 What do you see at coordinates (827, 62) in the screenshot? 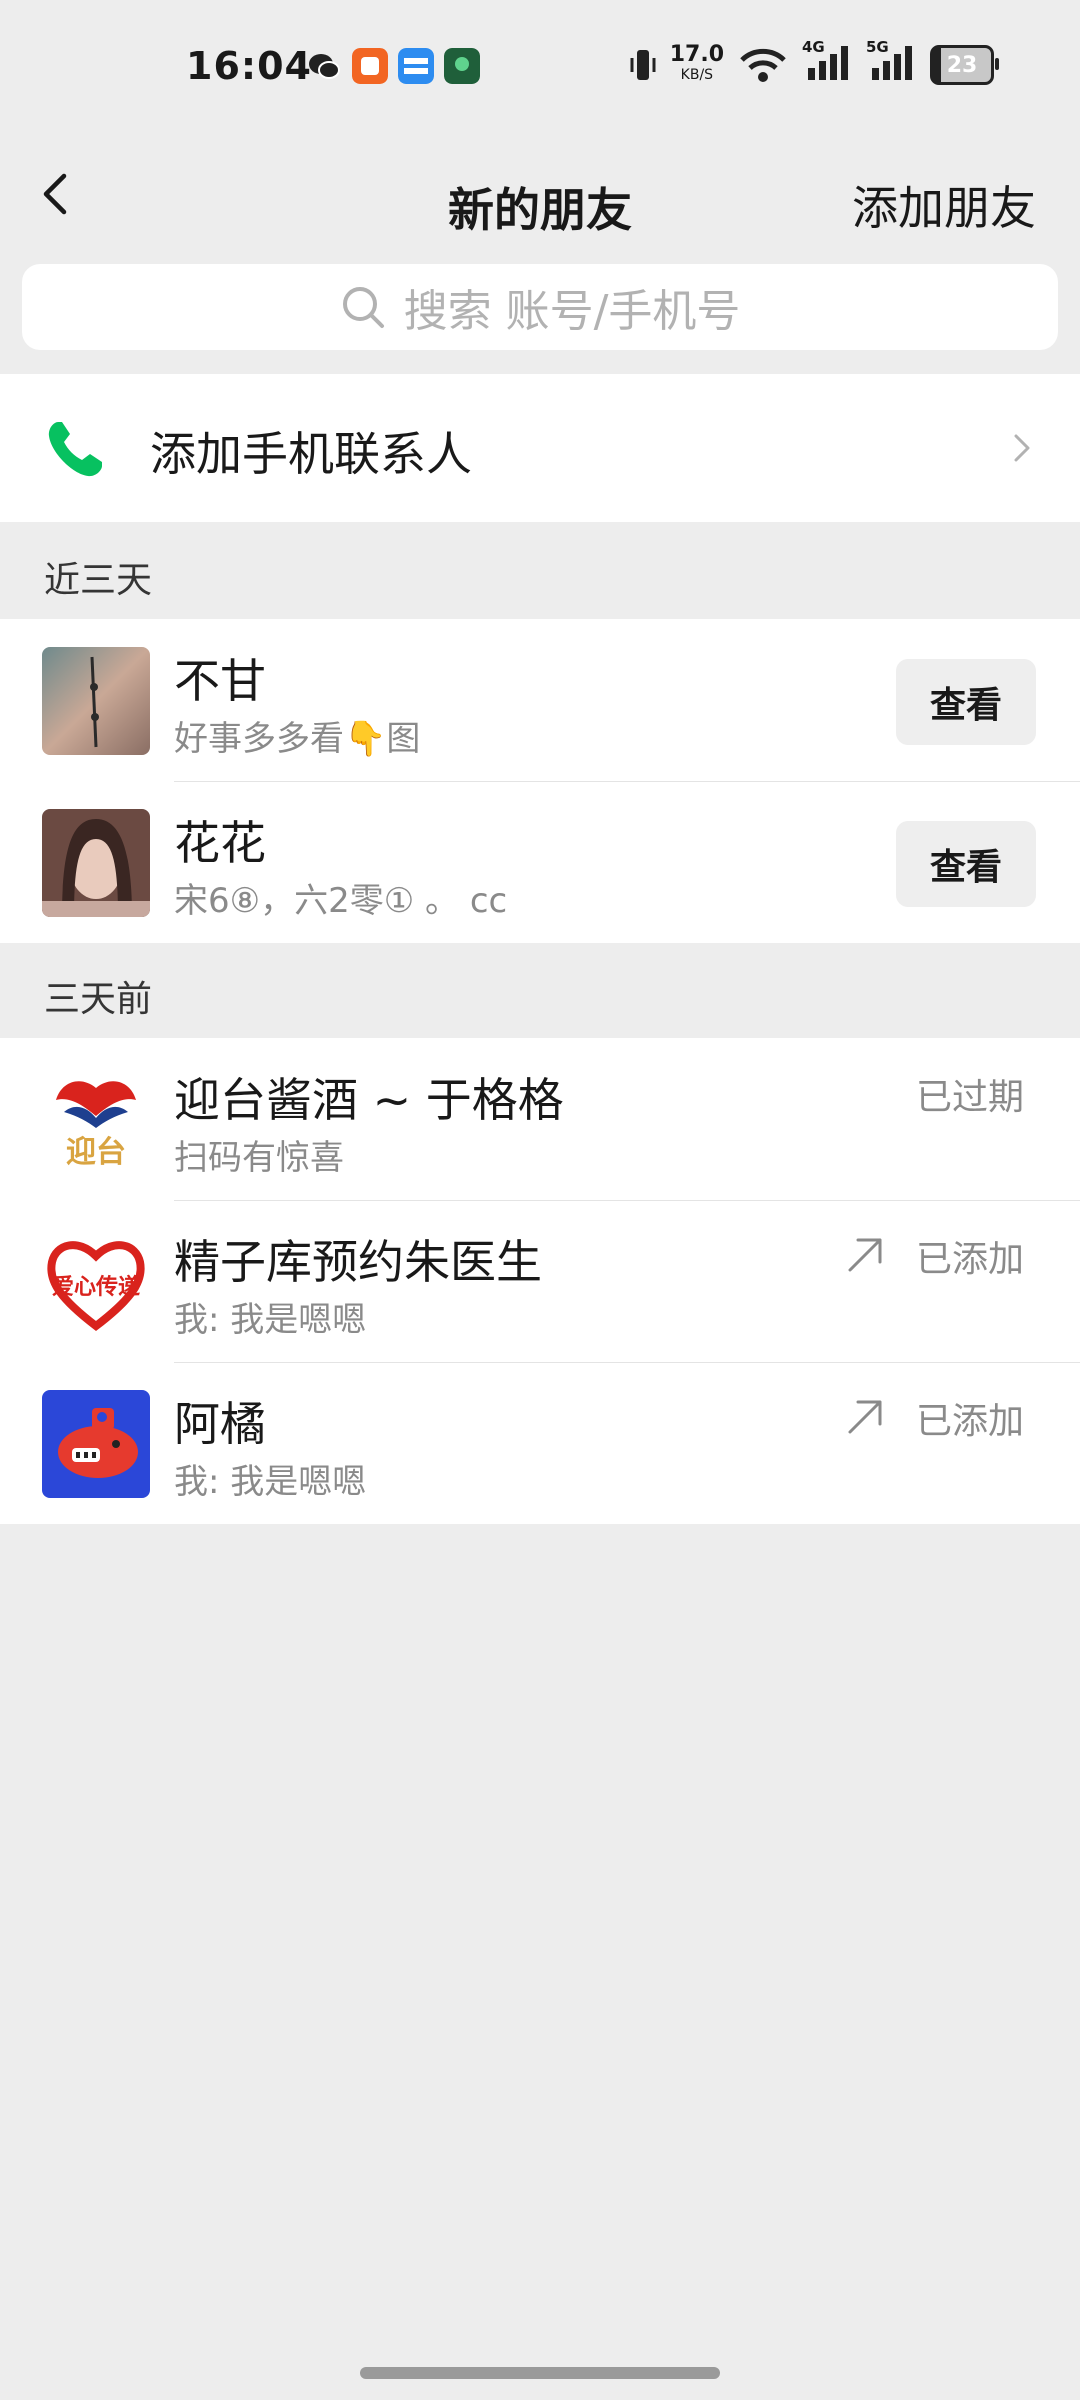
I see `signal-4g: 4G` at bounding box center [827, 62].